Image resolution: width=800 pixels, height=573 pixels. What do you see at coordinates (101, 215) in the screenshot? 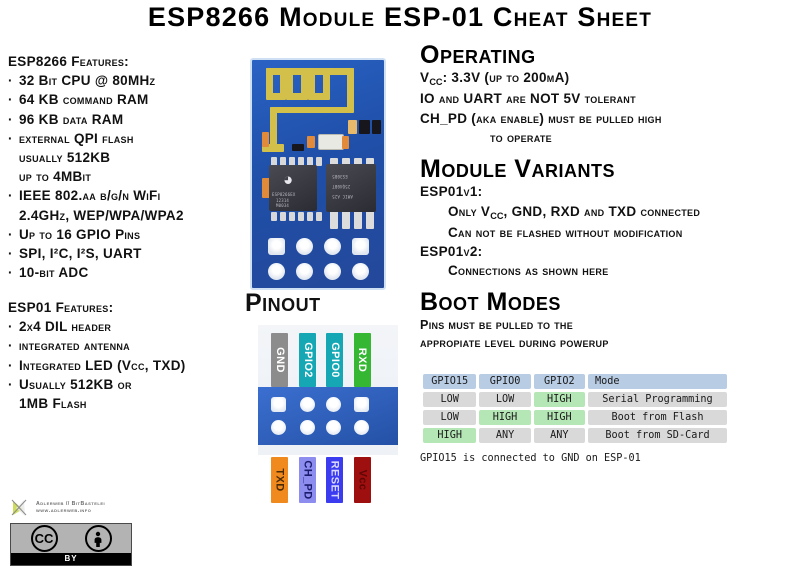
I see `feature-item: 2.4GHz, WEP/WPA/WPA2` at bounding box center [101, 215].